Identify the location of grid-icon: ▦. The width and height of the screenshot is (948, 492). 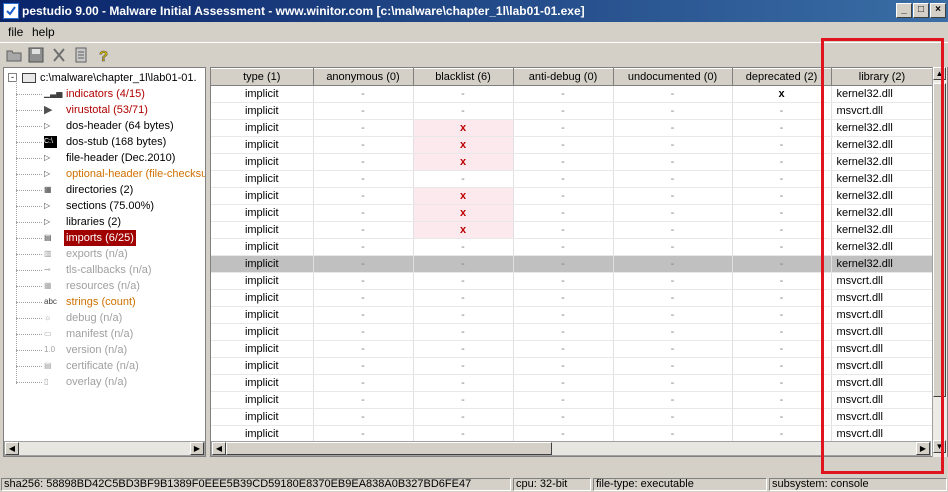
(48, 189).